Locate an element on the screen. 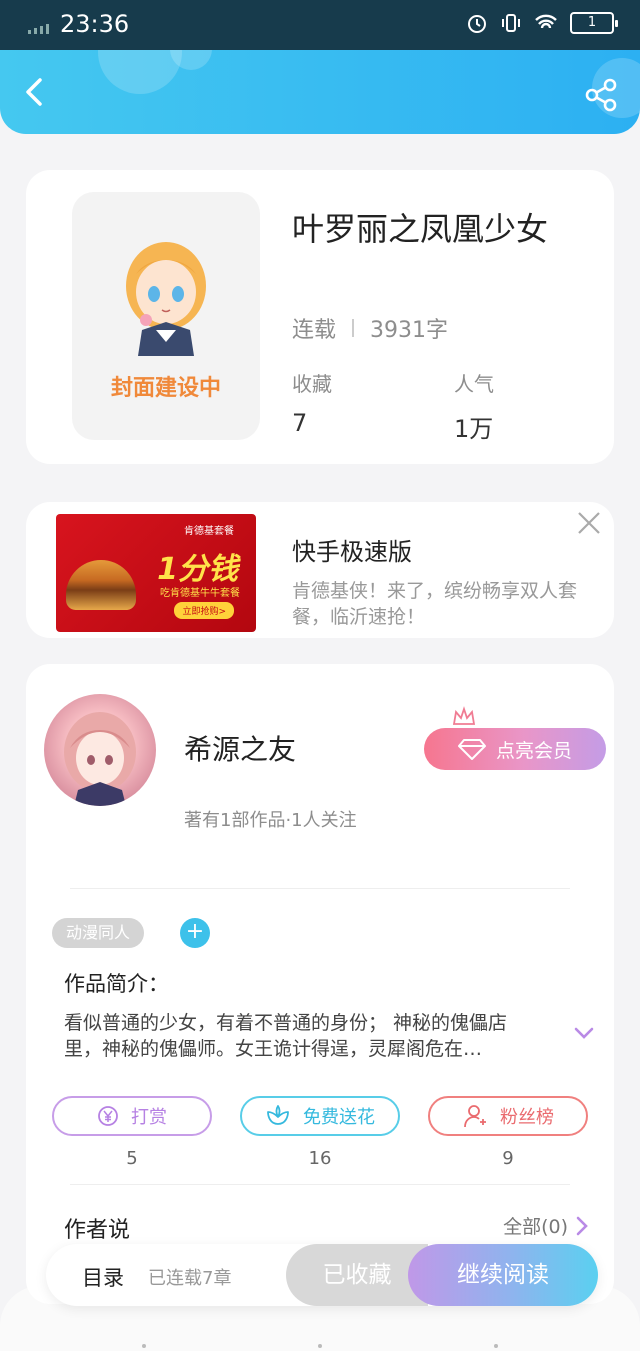 This screenshot has height=1351, width=640. share-button is located at coordinates (601, 95).